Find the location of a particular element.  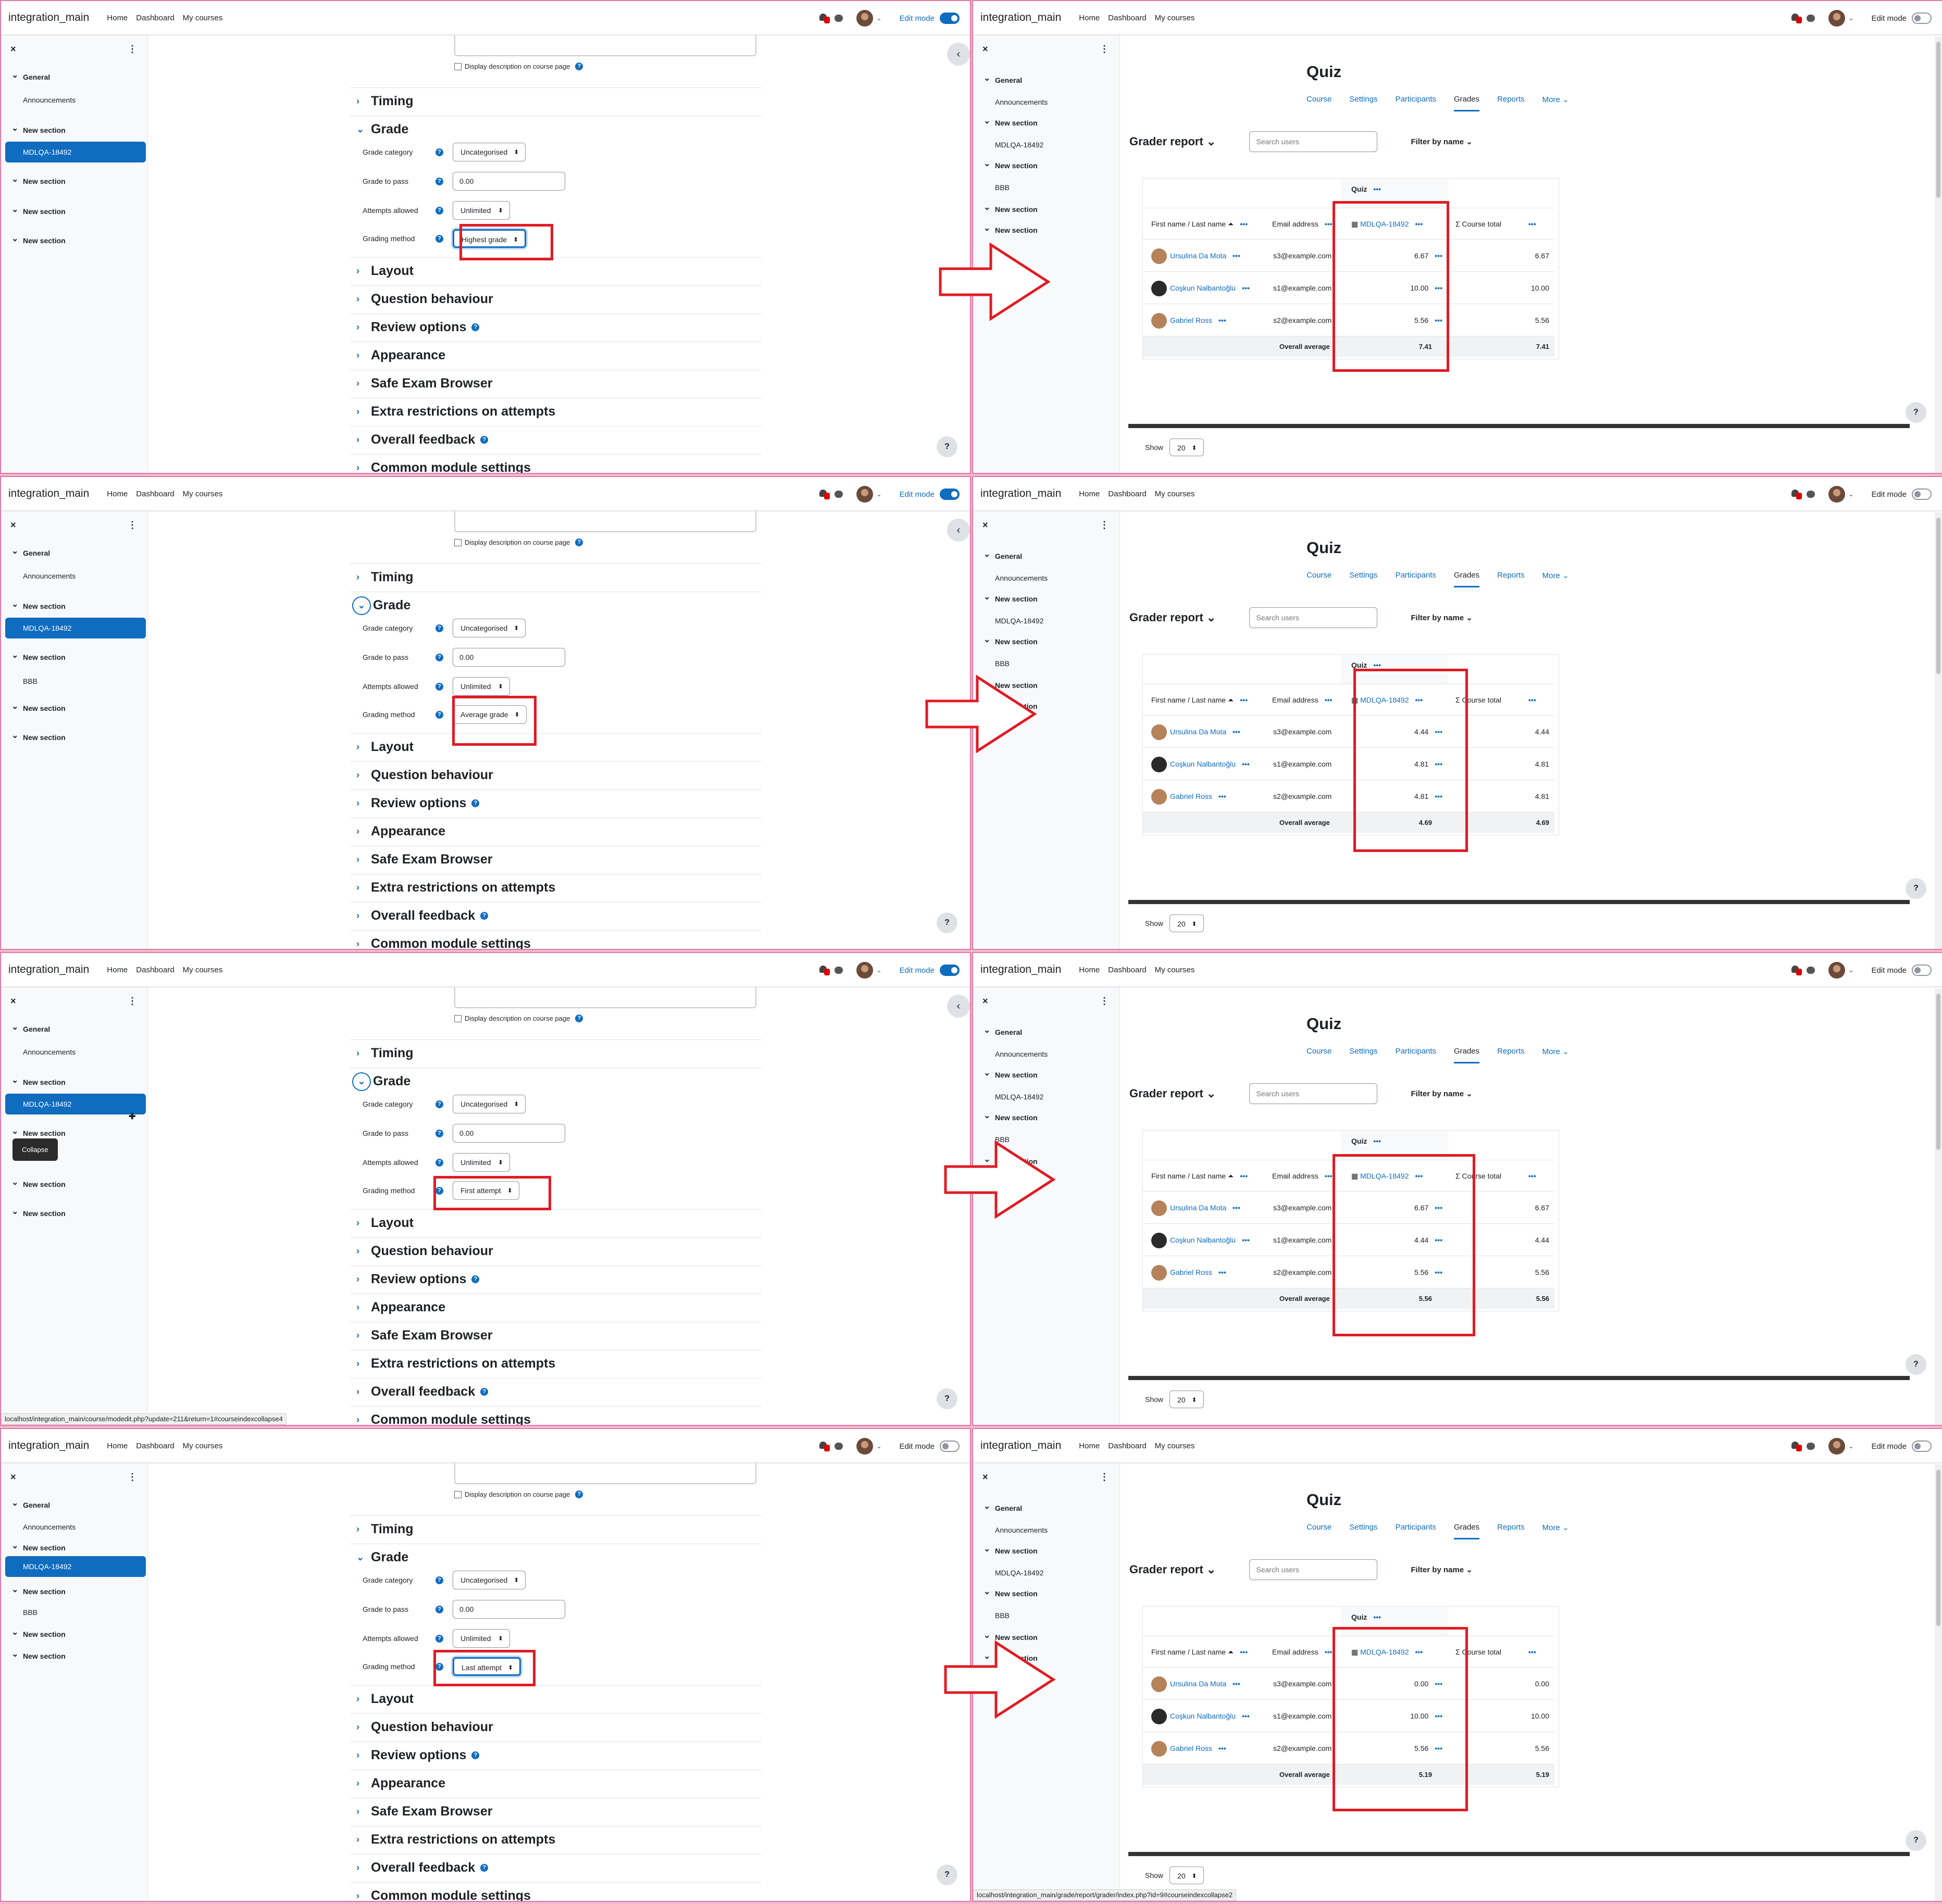

section-header-overall-feedback: › Overall feedback? is located at coordinates (556, 440).